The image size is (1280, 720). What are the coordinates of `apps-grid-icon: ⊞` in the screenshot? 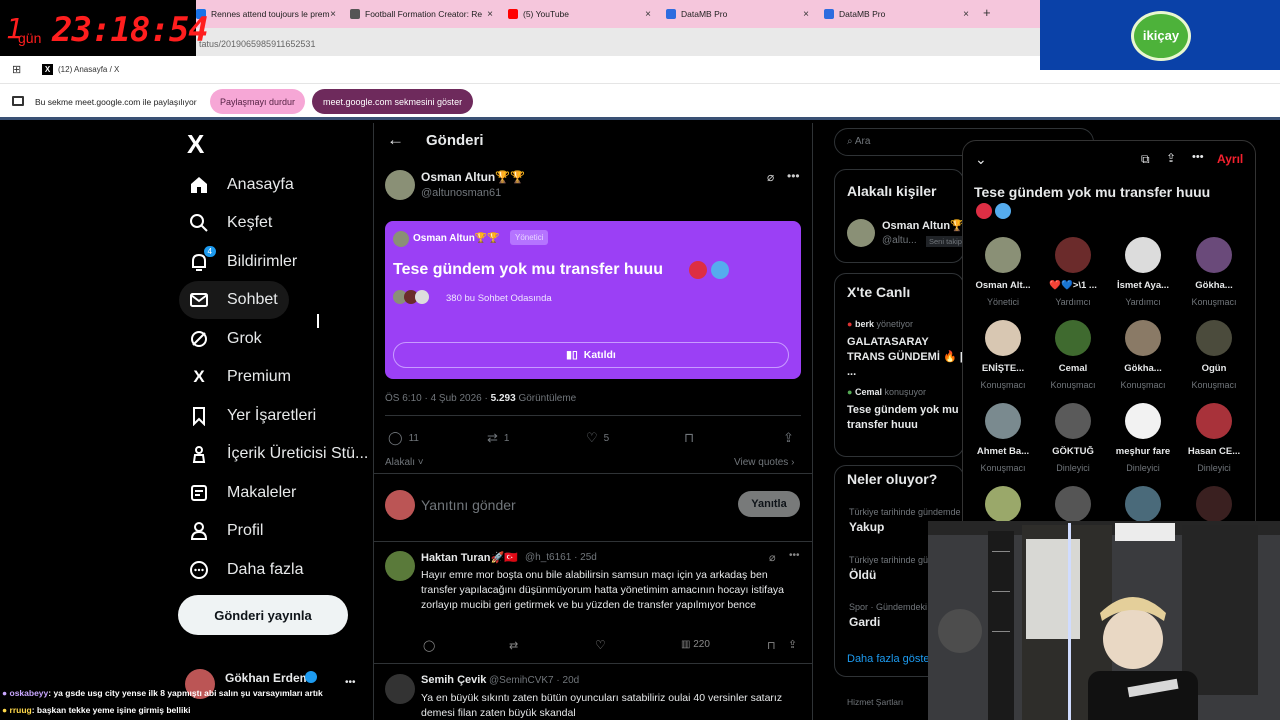 It's located at (16, 69).